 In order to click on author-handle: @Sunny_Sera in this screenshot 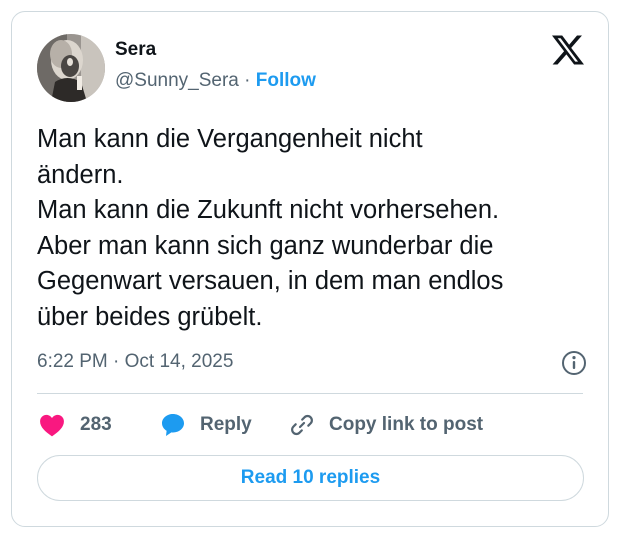, I will do `click(177, 80)`.